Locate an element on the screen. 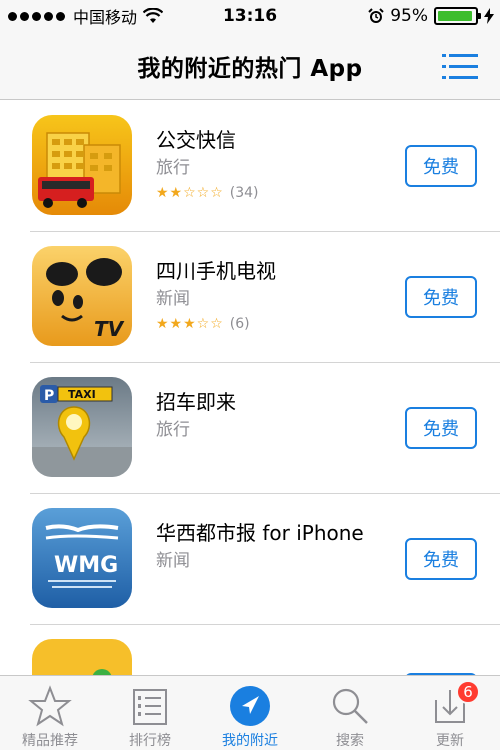 The image size is (500, 750). list-menu-icon is located at coordinates (460, 67).